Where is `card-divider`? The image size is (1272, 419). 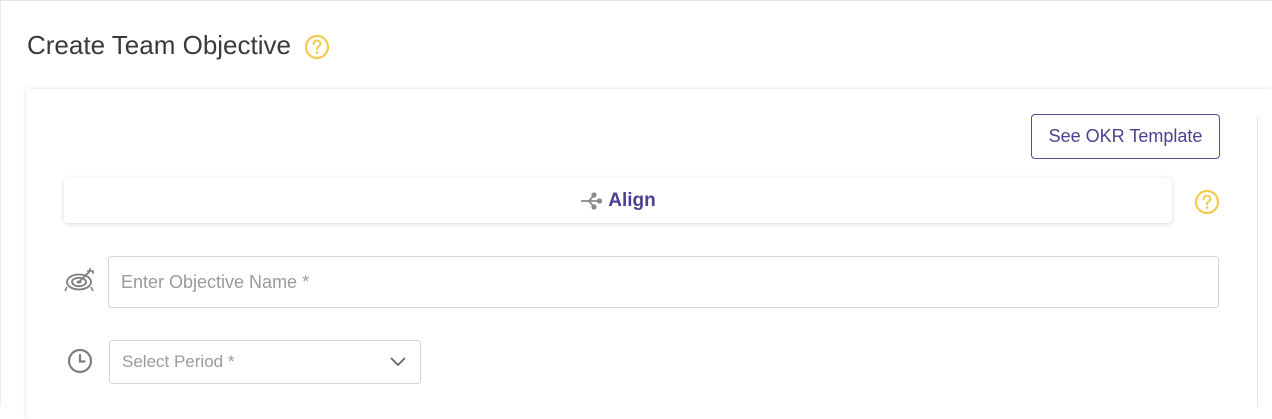
card-divider is located at coordinates (1257, 261).